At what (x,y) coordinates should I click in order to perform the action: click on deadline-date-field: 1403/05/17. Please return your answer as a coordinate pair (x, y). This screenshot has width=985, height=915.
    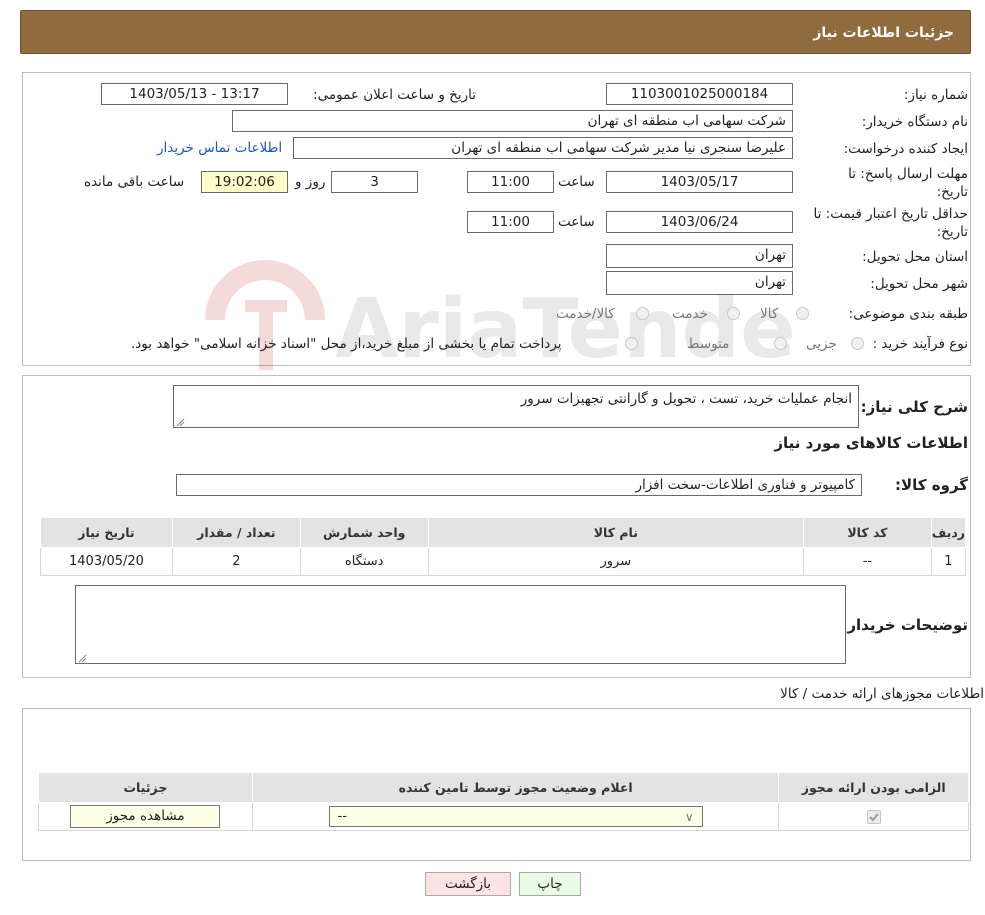
    Looking at the image, I should click on (699, 182).